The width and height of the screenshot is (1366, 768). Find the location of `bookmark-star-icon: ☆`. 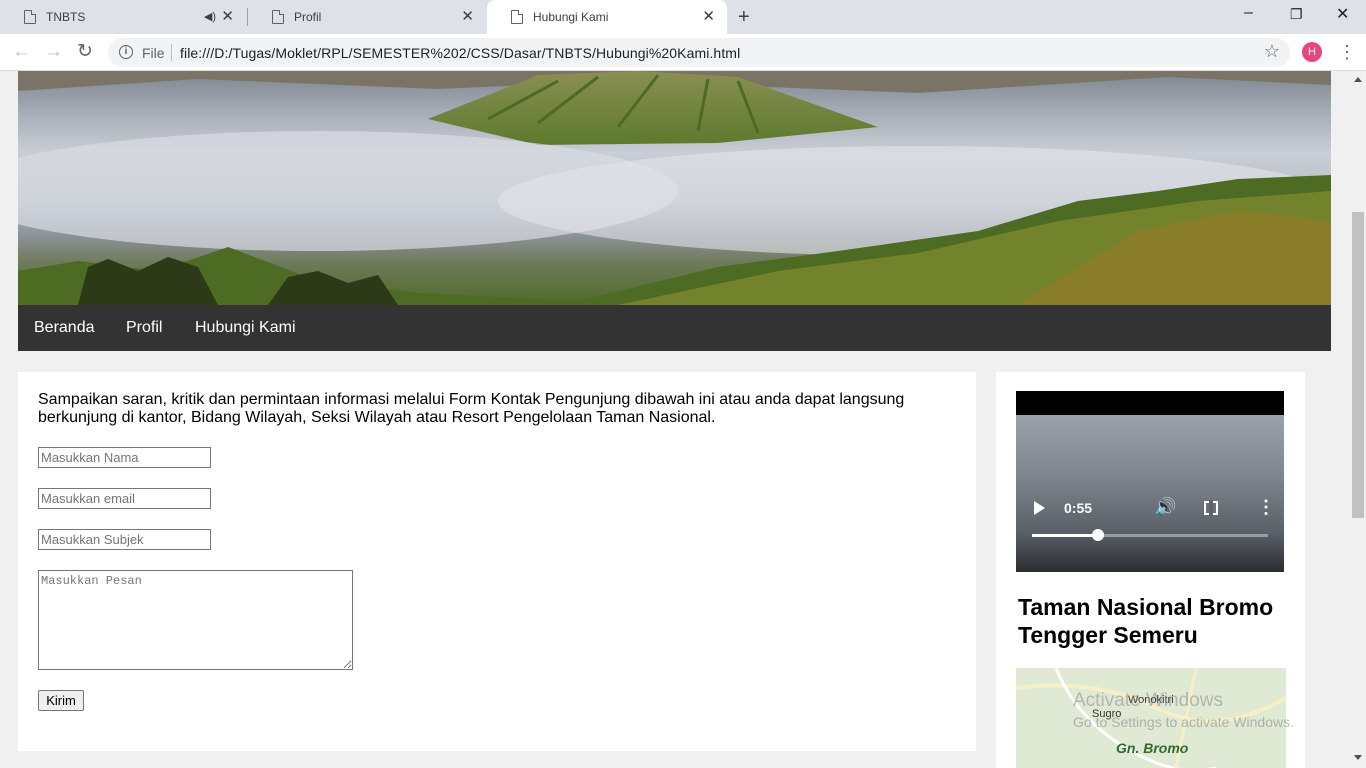

bookmark-star-icon: ☆ is located at coordinates (1272, 51).